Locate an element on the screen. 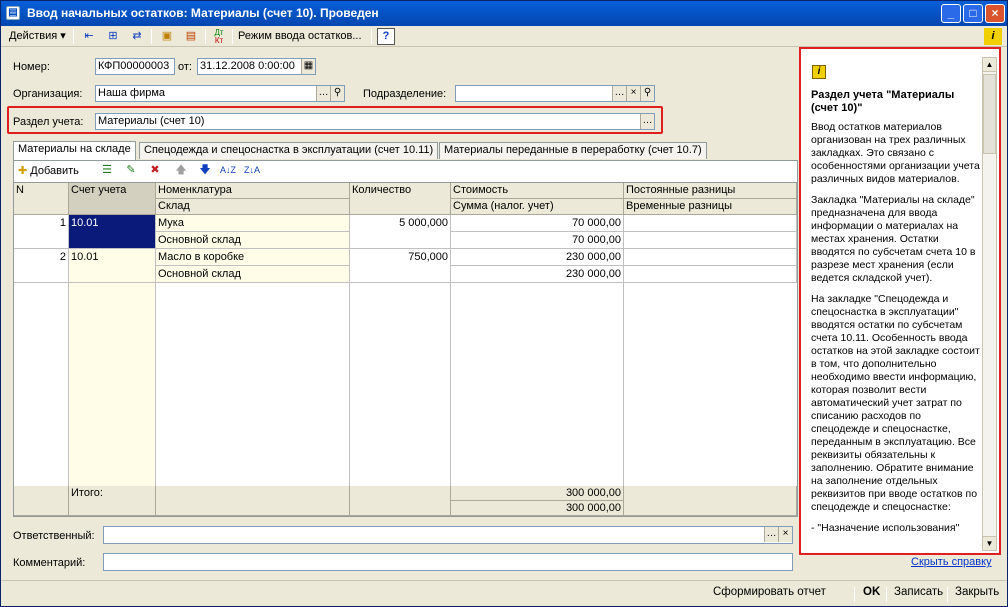 The image size is (1008, 607). generate-report-button: Сформировать отчет is located at coordinates (769, 592).